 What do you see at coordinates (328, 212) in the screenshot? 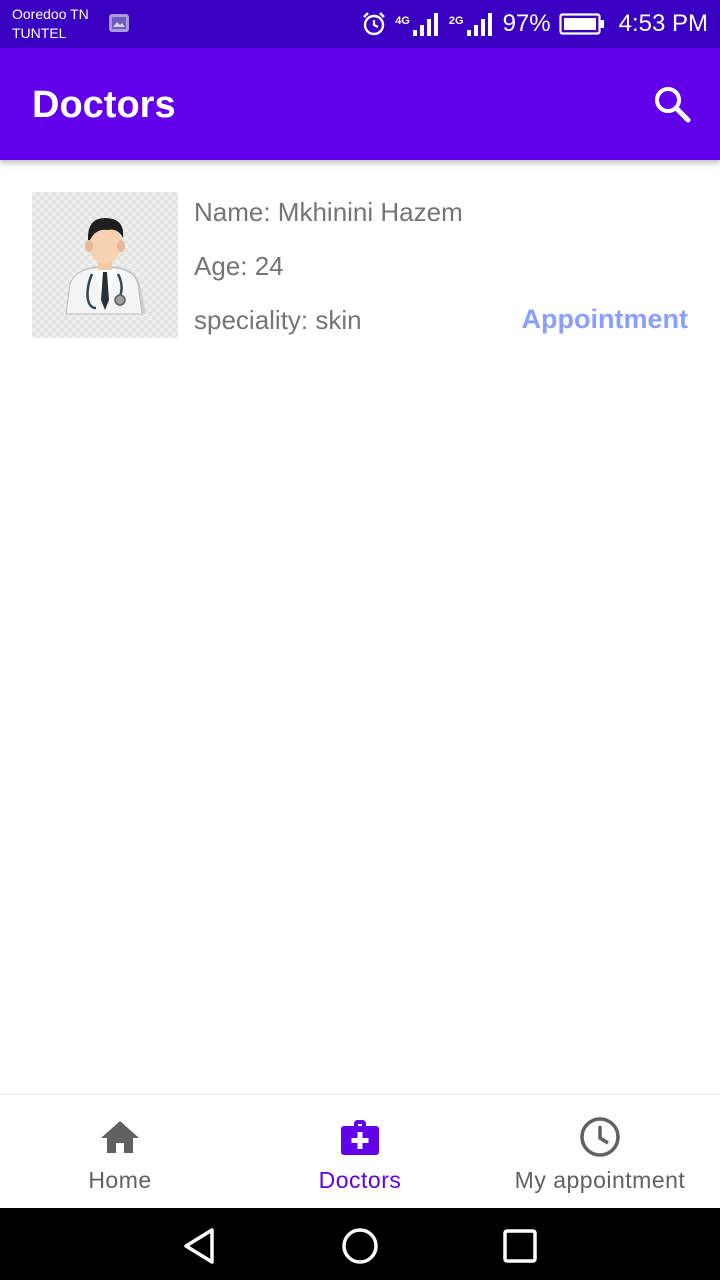
I see `doctor-name: Name: Mkhinini Hazem` at bounding box center [328, 212].